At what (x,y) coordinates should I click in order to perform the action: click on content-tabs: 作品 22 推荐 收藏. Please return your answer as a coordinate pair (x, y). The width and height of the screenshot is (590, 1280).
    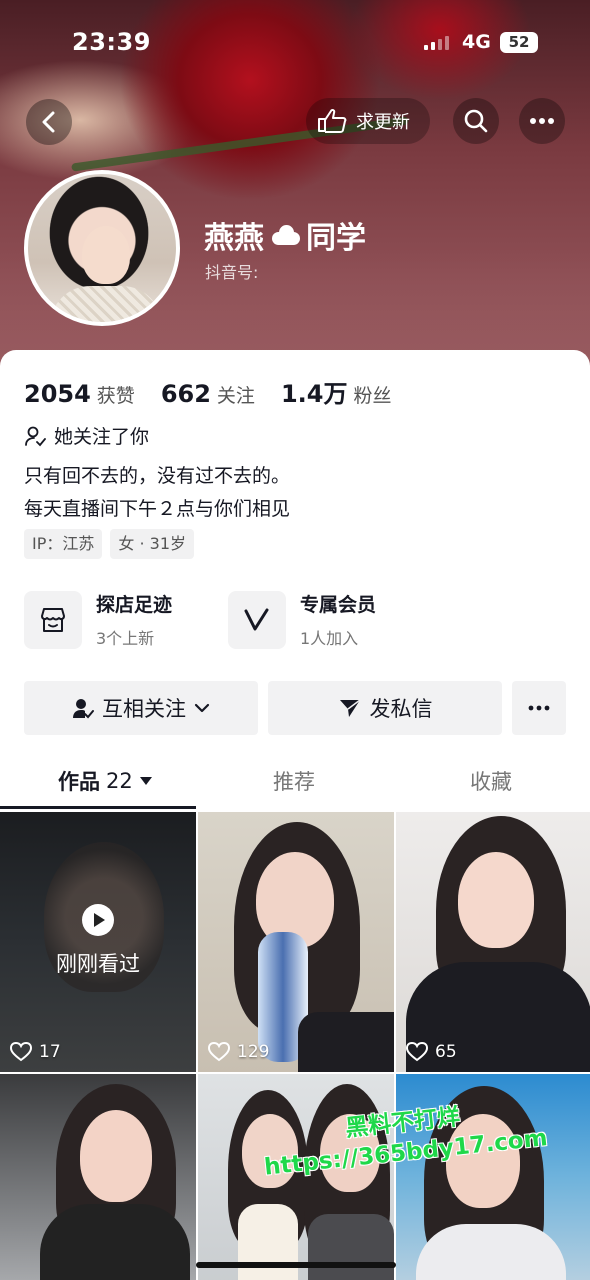
    Looking at the image, I should click on (295, 780).